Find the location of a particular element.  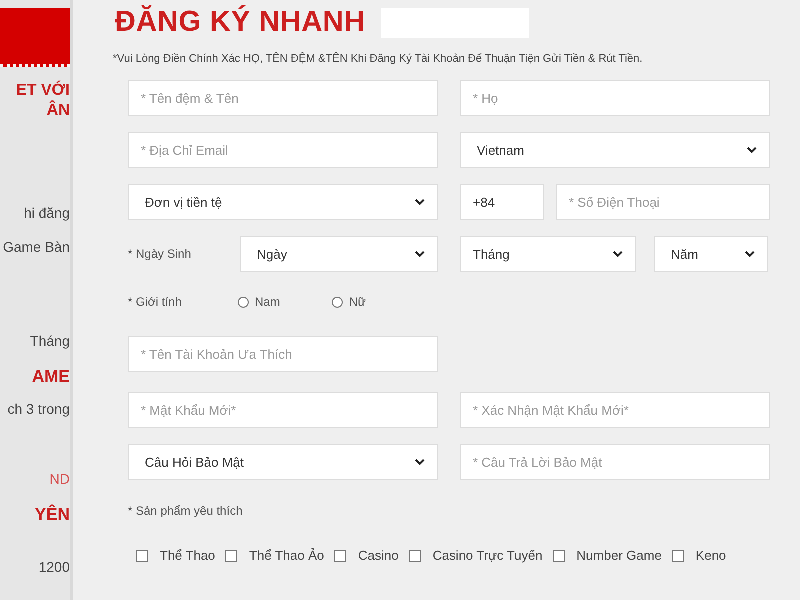

form-title: ĐĂNG KÝ NHANH is located at coordinates (240, 22).